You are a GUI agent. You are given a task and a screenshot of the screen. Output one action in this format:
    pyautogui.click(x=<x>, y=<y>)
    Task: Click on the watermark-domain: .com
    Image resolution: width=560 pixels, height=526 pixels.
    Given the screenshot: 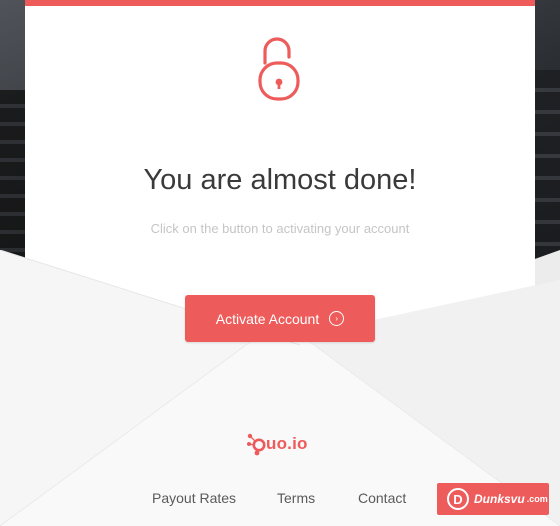 What is the action you would take?
    pyautogui.click(x=537, y=499)
    